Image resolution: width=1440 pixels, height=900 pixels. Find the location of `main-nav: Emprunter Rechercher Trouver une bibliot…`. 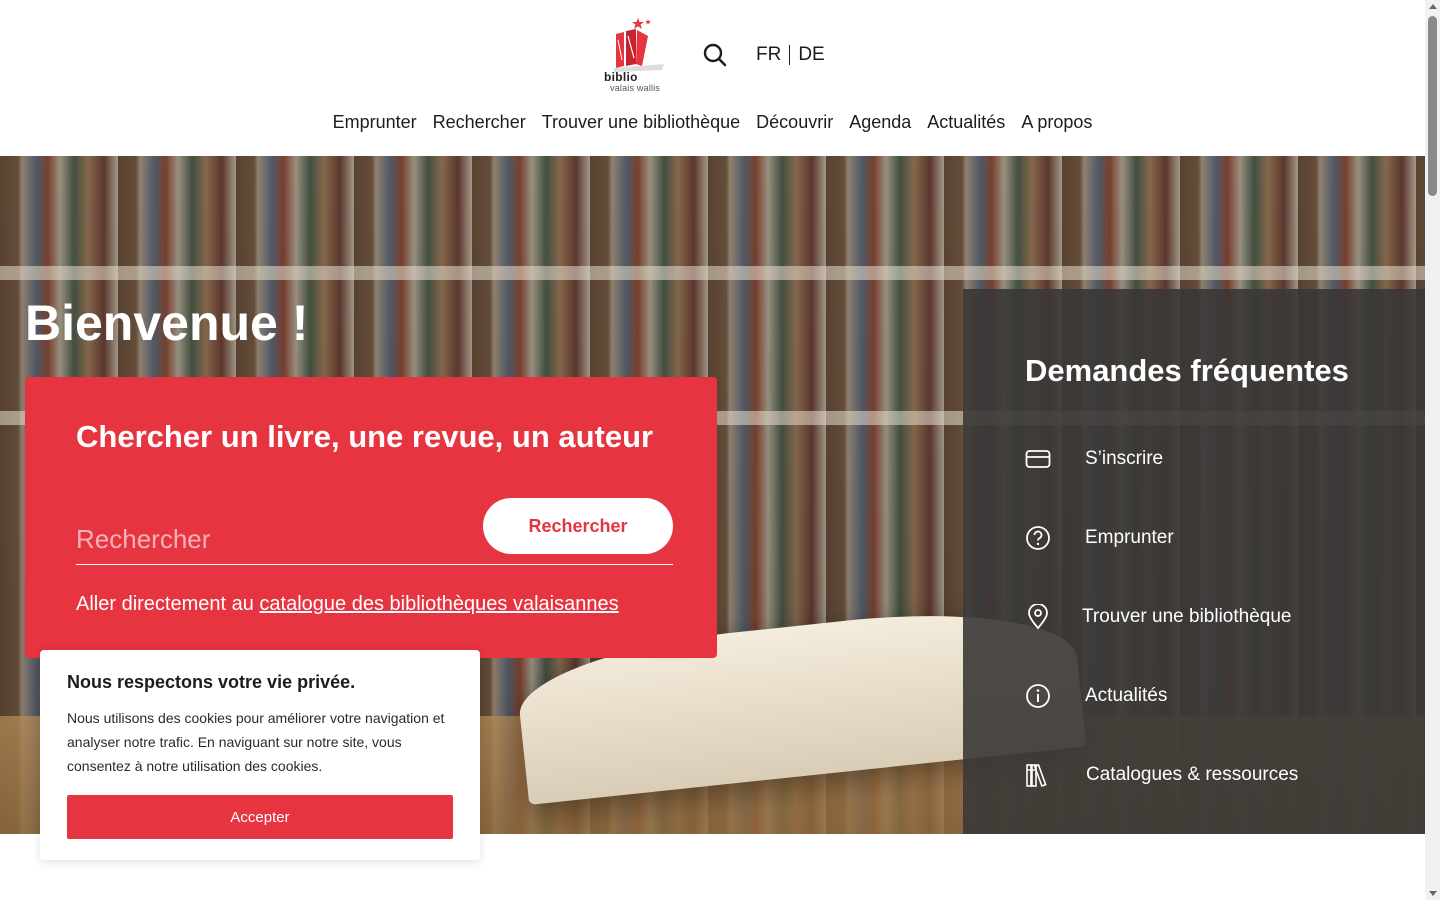

main-nav: Emprunter Rechercher Trouver une bibliot… is located at coordinates (712, 122).